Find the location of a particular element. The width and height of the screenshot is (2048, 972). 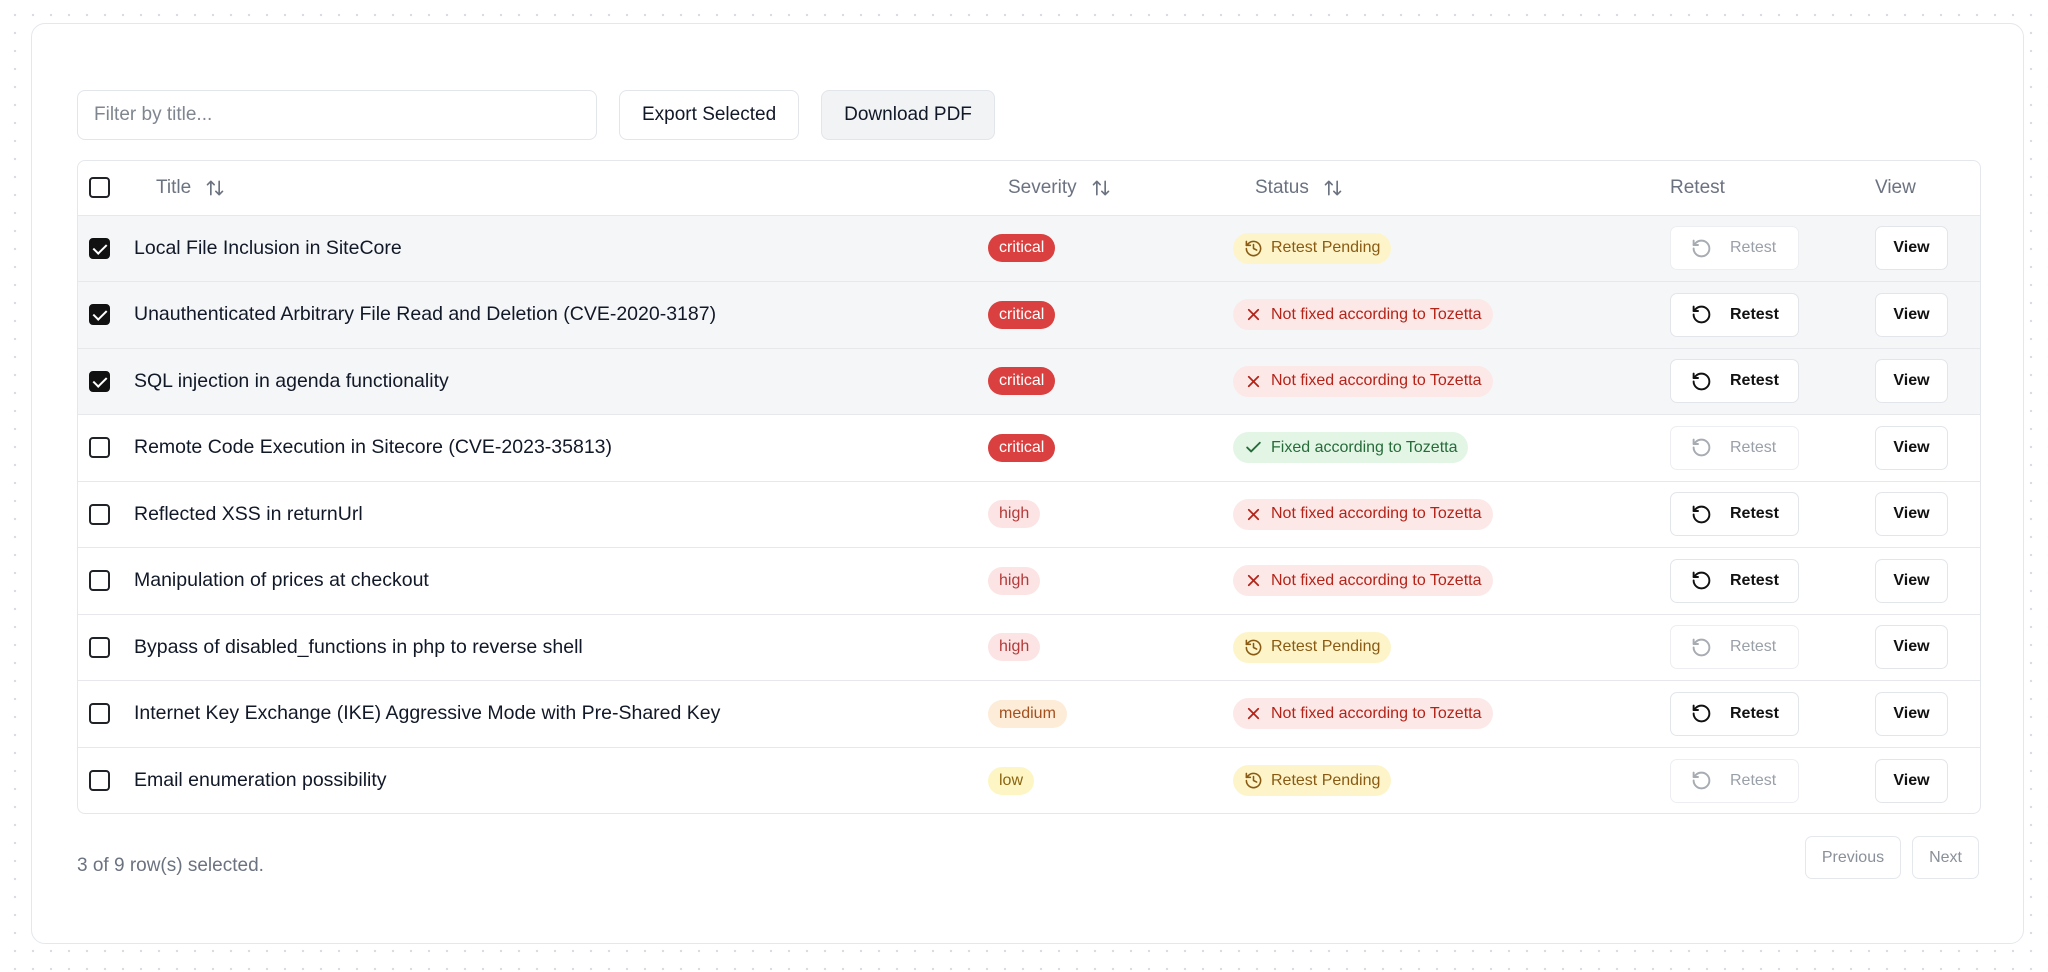

header-severity-label: Severity is located at coordinates (1042, 187).